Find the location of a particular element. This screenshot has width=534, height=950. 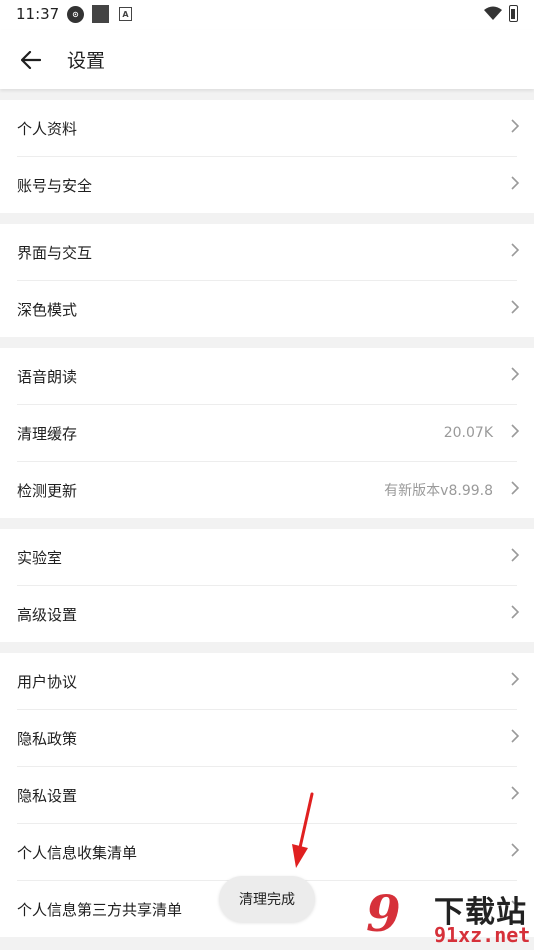

settings-row-label: 隐私政策 is located at coordinates (47, 738).